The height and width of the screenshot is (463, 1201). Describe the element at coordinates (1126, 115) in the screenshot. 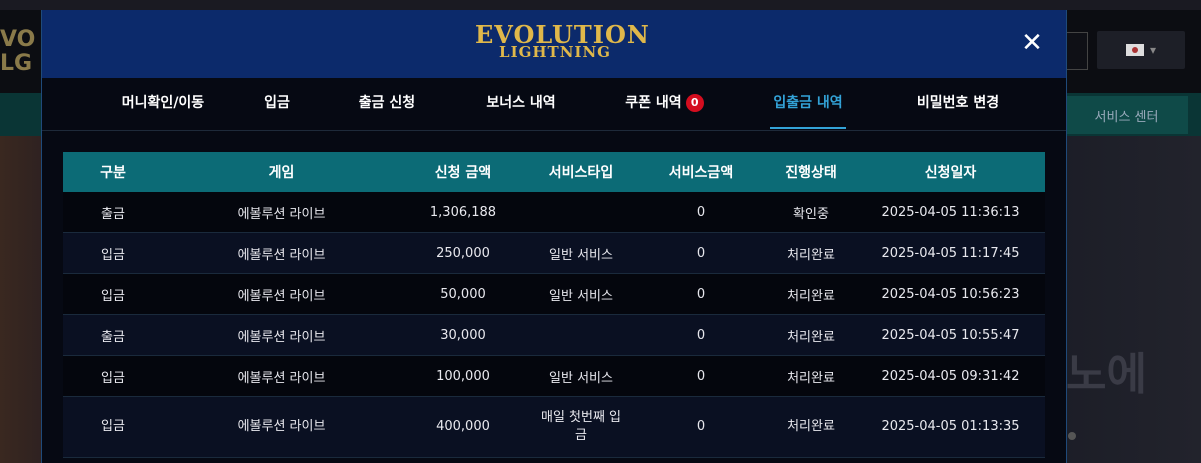

I see `service-center-button: 서비스 센터` at that location.